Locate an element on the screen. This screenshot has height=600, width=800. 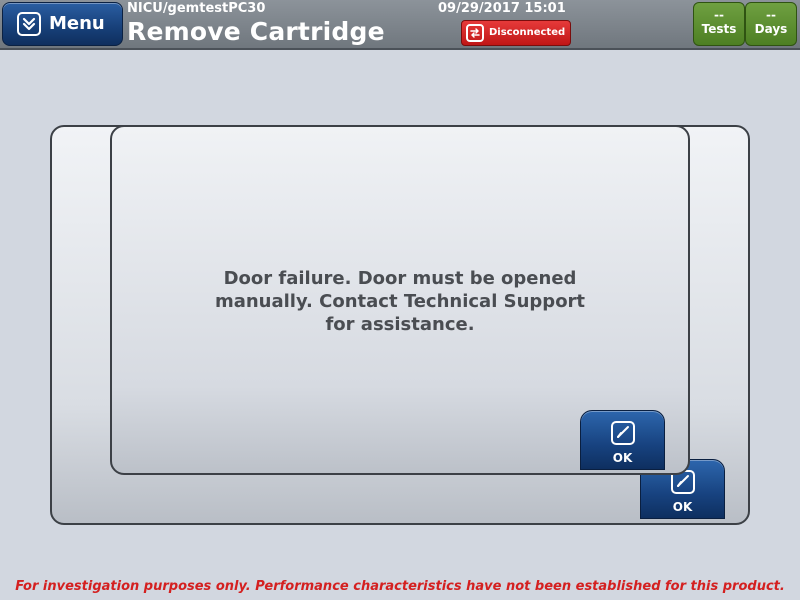
connection-status-label: Disconnected is located at coordinates (527, 32).